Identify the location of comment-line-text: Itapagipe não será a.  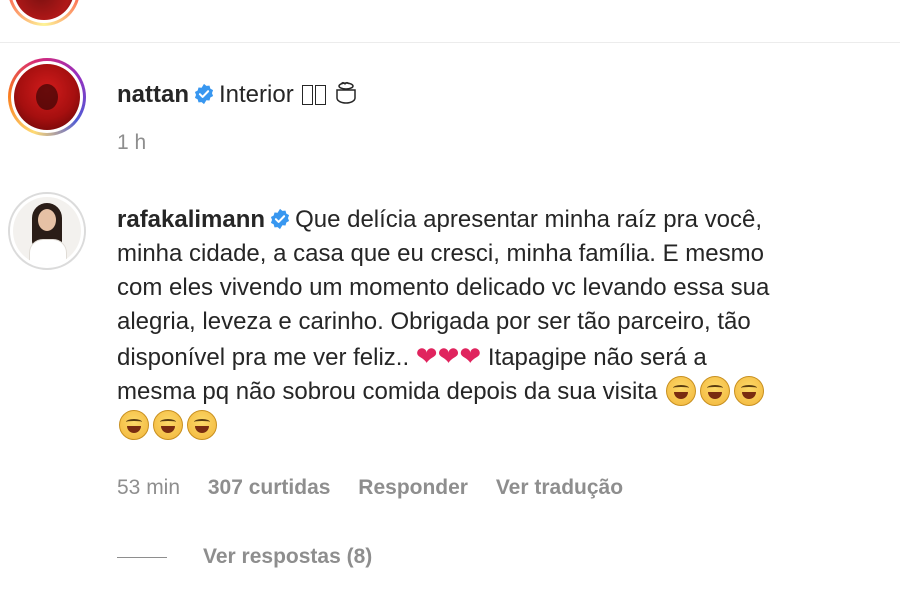
(597, 357).